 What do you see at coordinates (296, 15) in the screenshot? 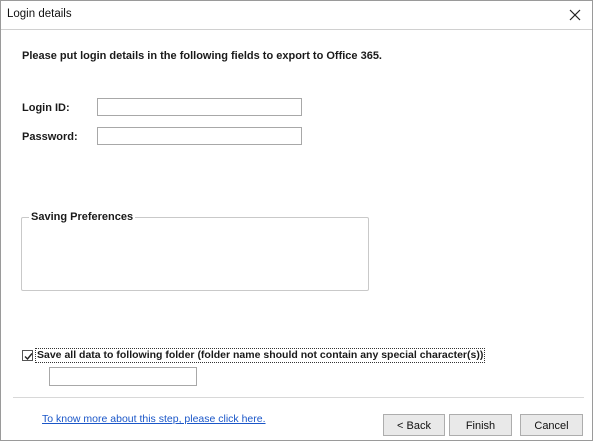
I see `title-bar: Login details` at bounding box center [296, 15].